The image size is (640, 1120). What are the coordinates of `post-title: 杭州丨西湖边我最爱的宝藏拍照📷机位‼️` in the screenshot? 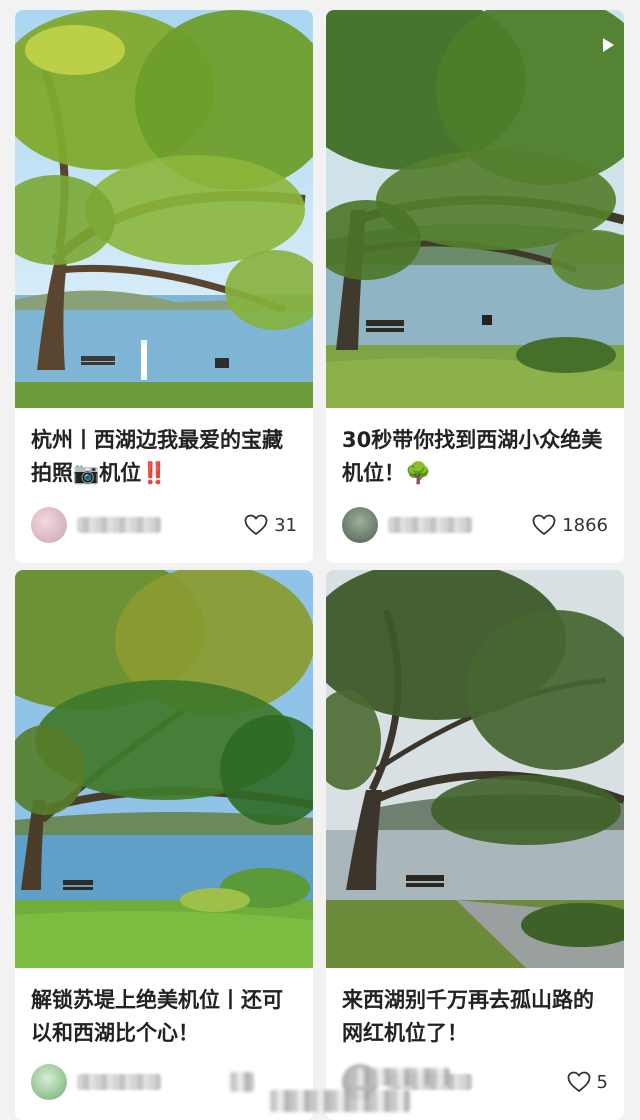 It's located at (164, 454).